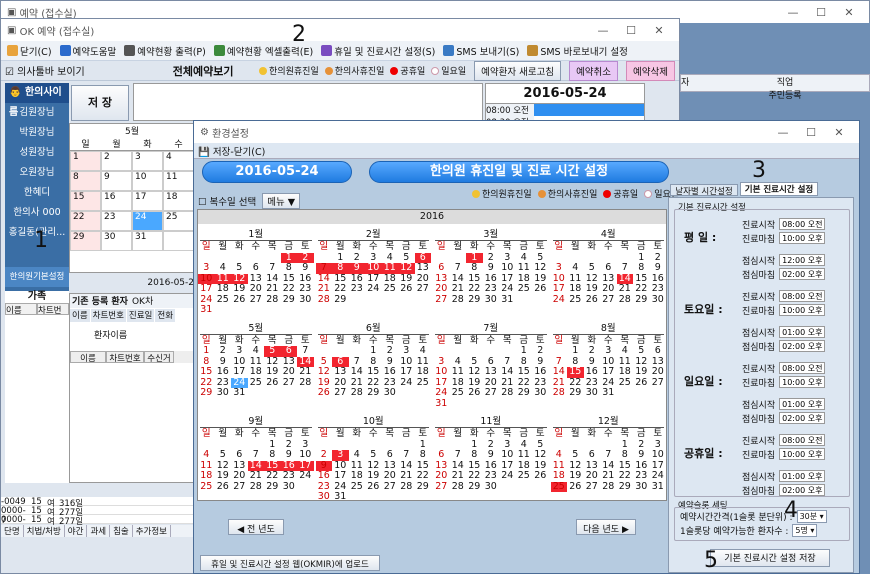 The width and height of the screenshot is (870, 574). What do you see at coordinates (289, 476) in the screenshot?
I see `calendar-day: 23` at bounding box center [289, 476].